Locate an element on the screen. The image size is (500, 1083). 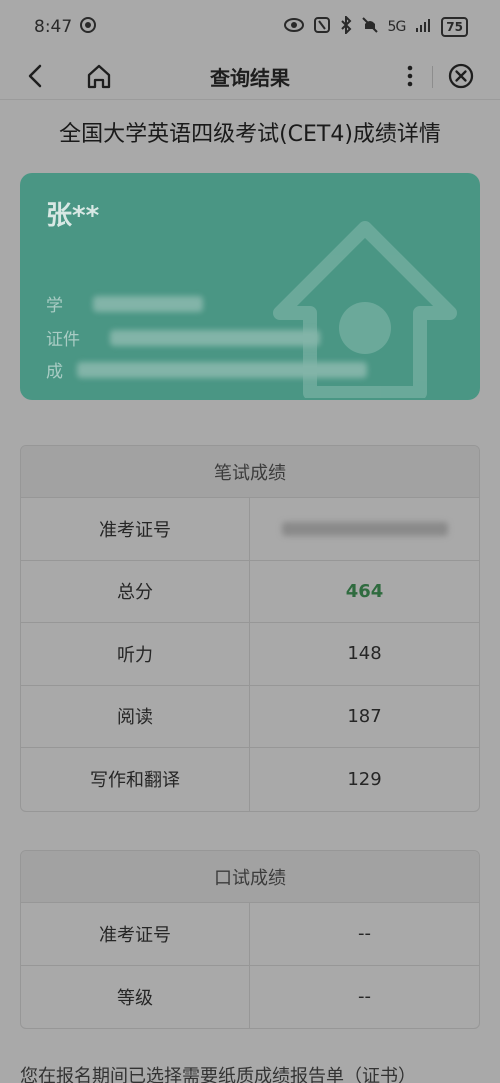
close-icon is located at coordinates (461, 76).